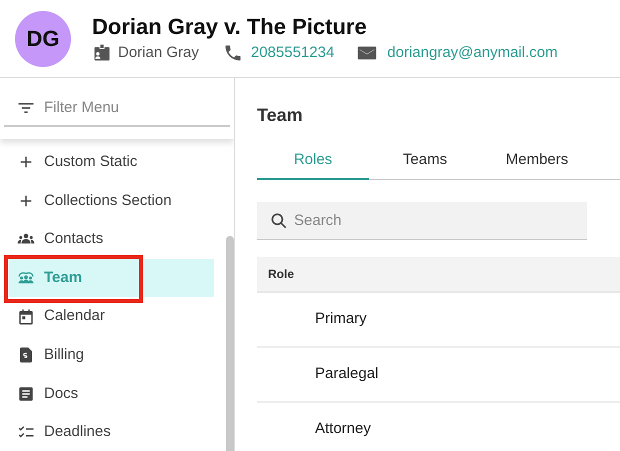  I want to click on table-cell-text: Paralegal, so click(346, 374).